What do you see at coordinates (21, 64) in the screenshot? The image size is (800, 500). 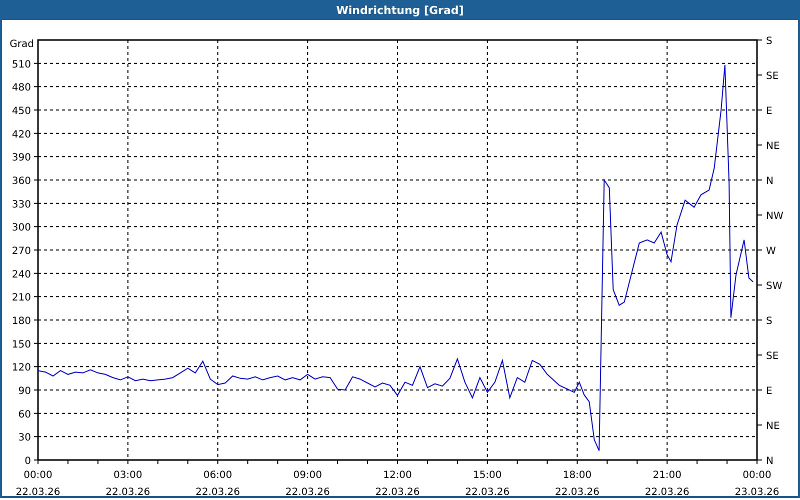 I see `y-tick-label: 510` at bounding box center [21, 64].